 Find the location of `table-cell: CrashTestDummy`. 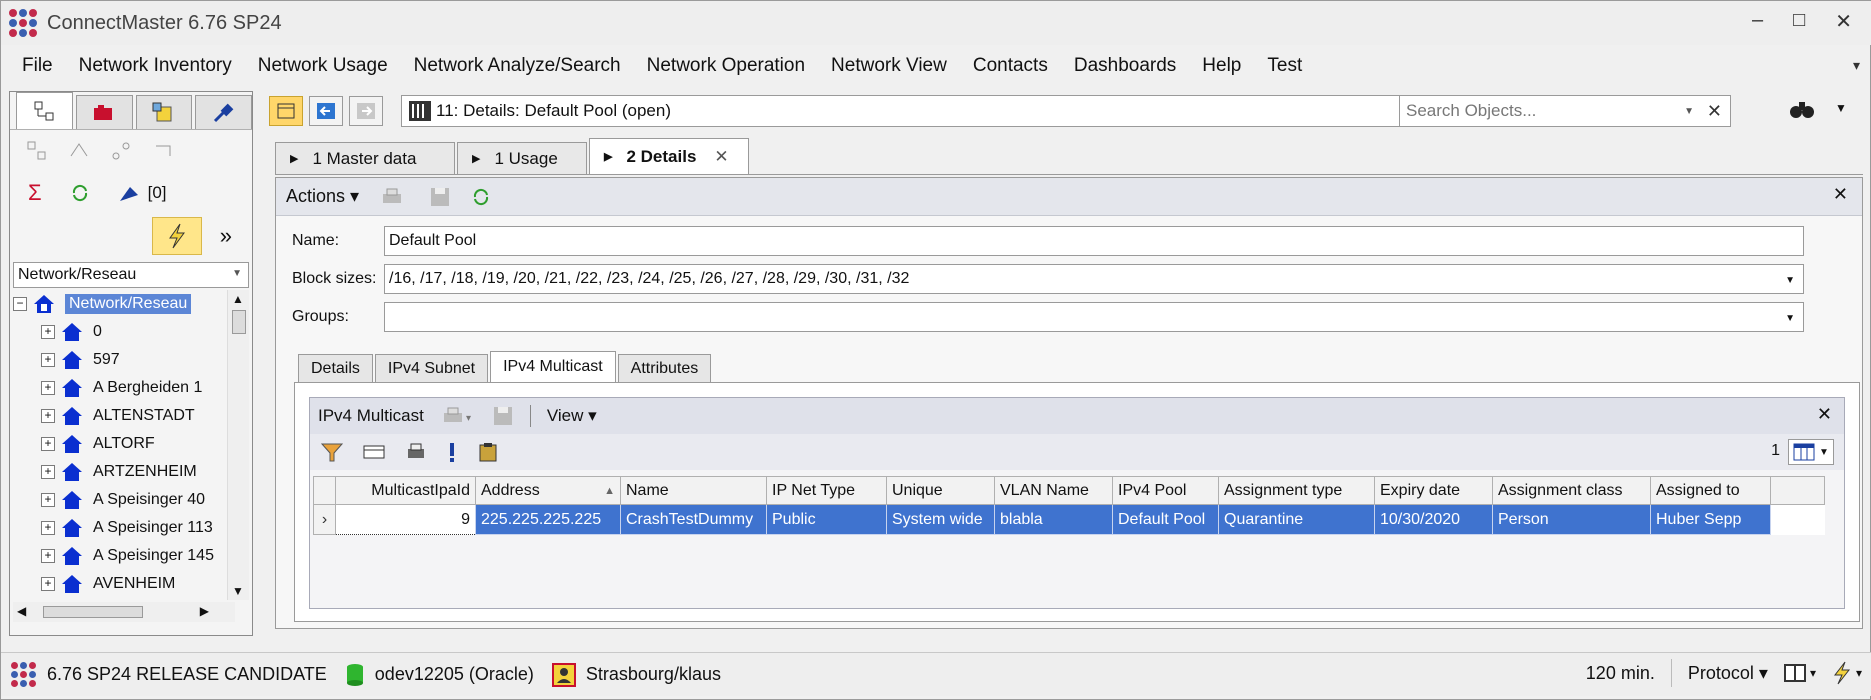

table-cell: CrashTestDummy is located at coordinates (693, 519).